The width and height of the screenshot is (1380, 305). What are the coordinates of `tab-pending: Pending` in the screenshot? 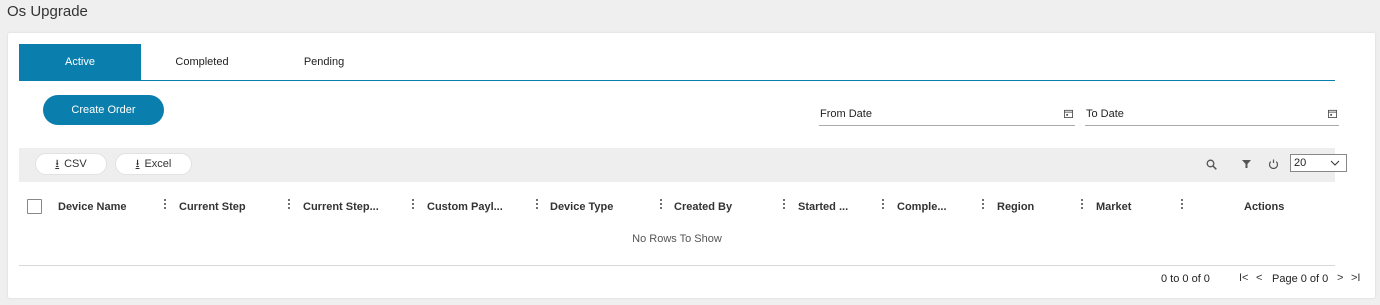 It's located at (324, 62).